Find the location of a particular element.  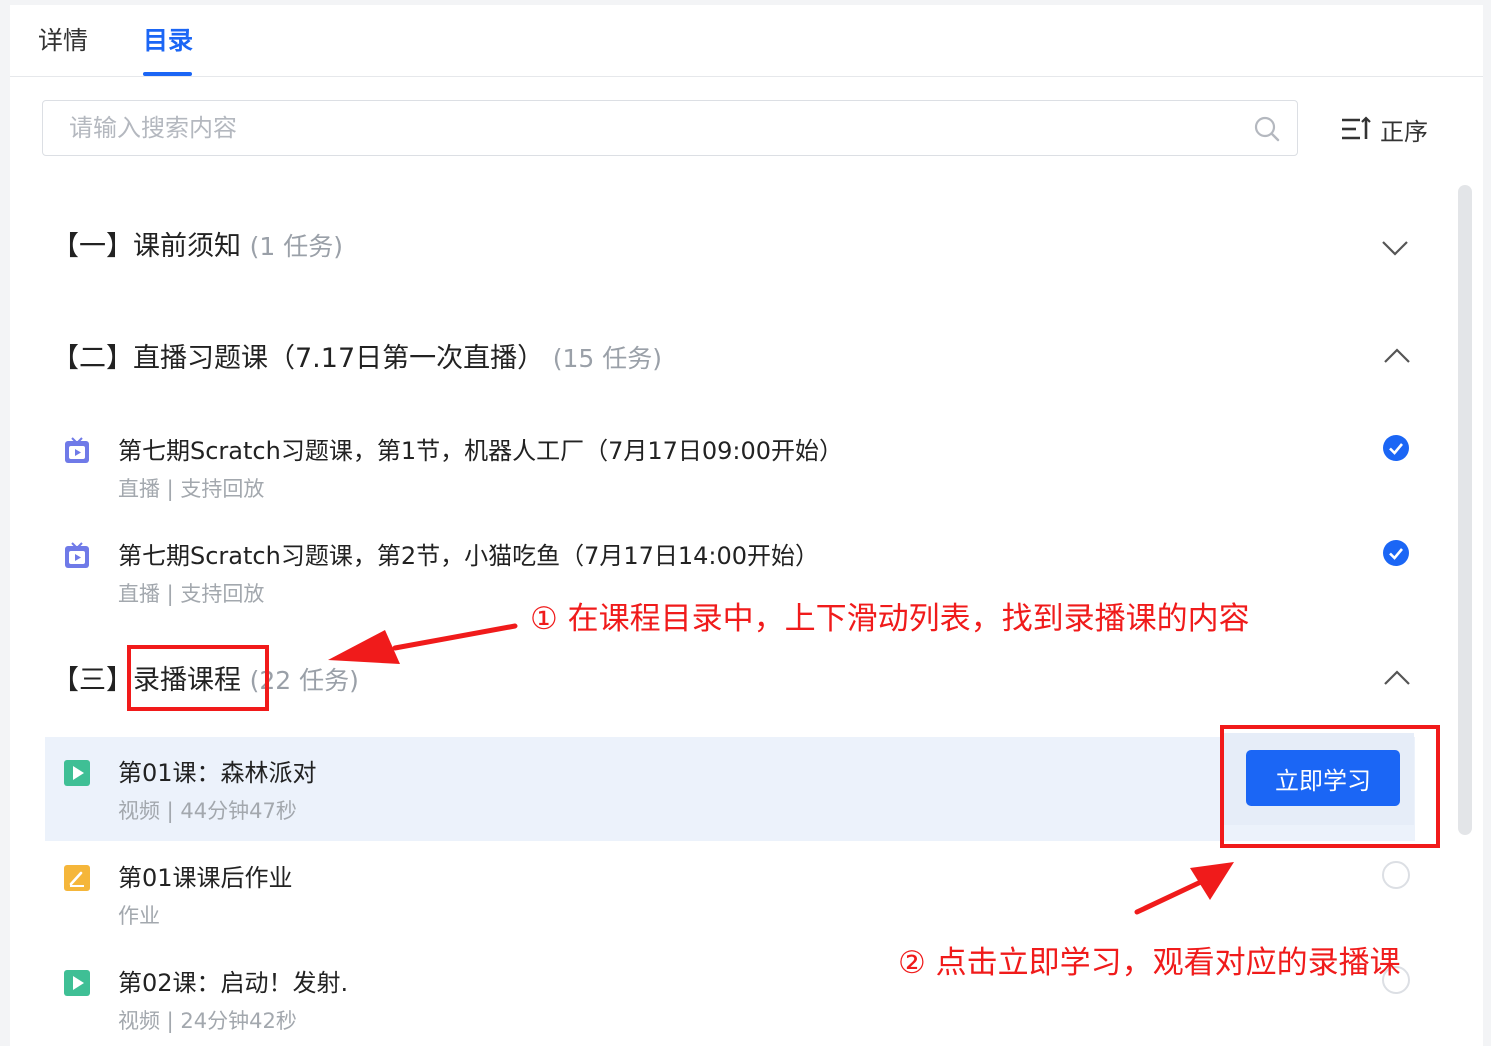

list-item: 第01课课后作业 作业 is located at coordinates (730, 899).